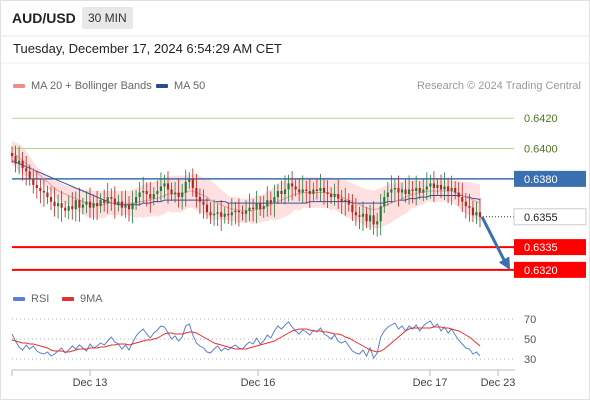  I want to click on x-tick-label: Dec 16, so click(258, 383).